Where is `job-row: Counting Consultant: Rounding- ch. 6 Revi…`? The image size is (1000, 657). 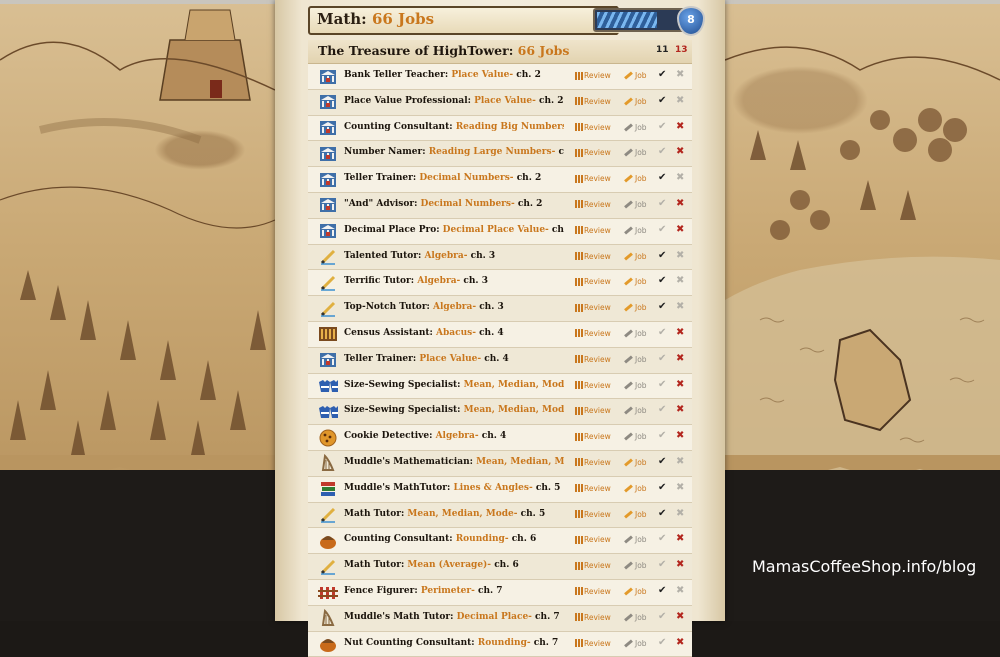
job-row: Counting Consultant: Rounding- ch. 6 Revi… is located at coordinates (500, 541).